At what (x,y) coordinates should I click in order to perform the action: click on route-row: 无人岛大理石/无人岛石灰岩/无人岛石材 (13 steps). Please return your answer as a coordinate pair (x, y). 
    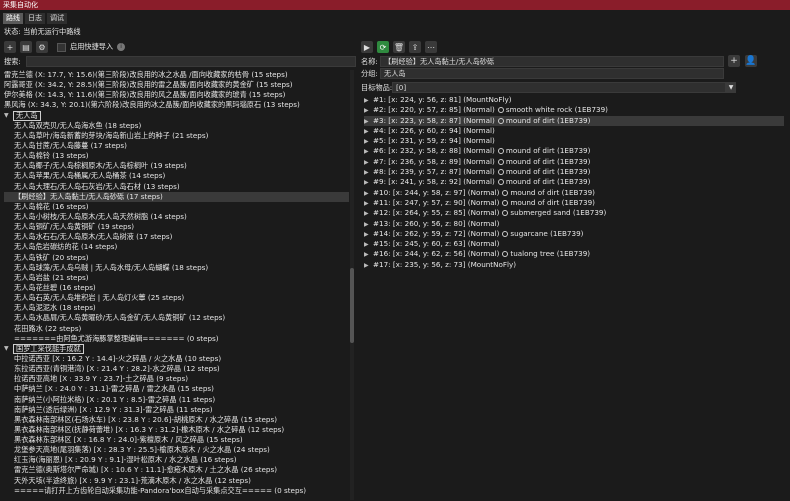
    Looking at the image, I should click on (176, 187).